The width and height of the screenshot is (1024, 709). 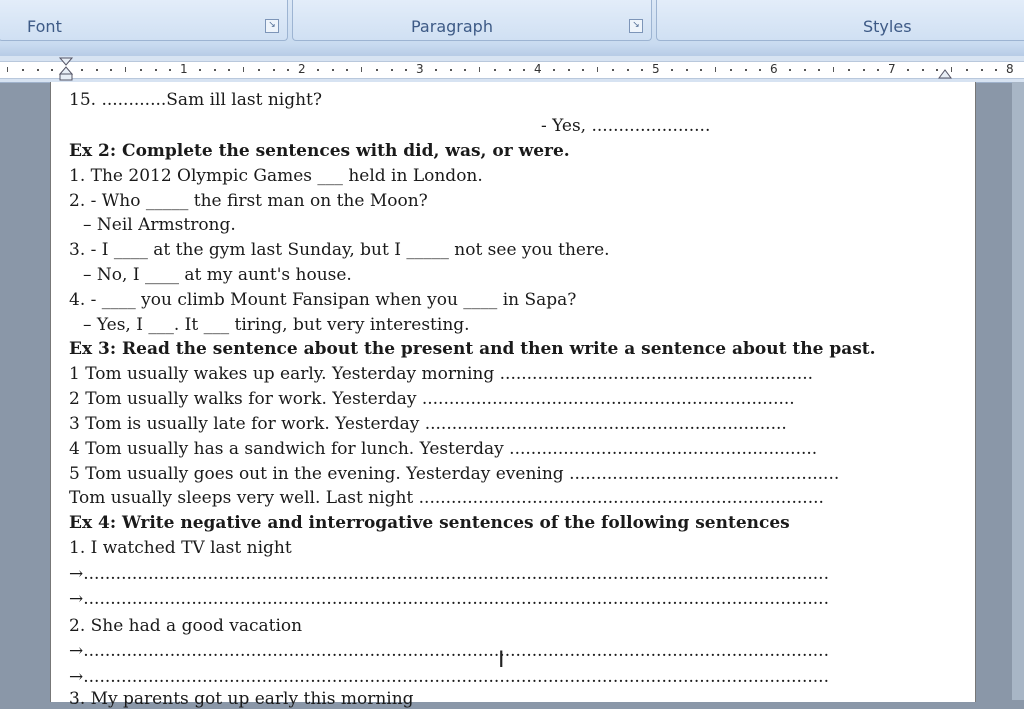 I want to click on horizontal-ruler: 1 2 3 4 5 6 7 8, so click(x=512, y=69).